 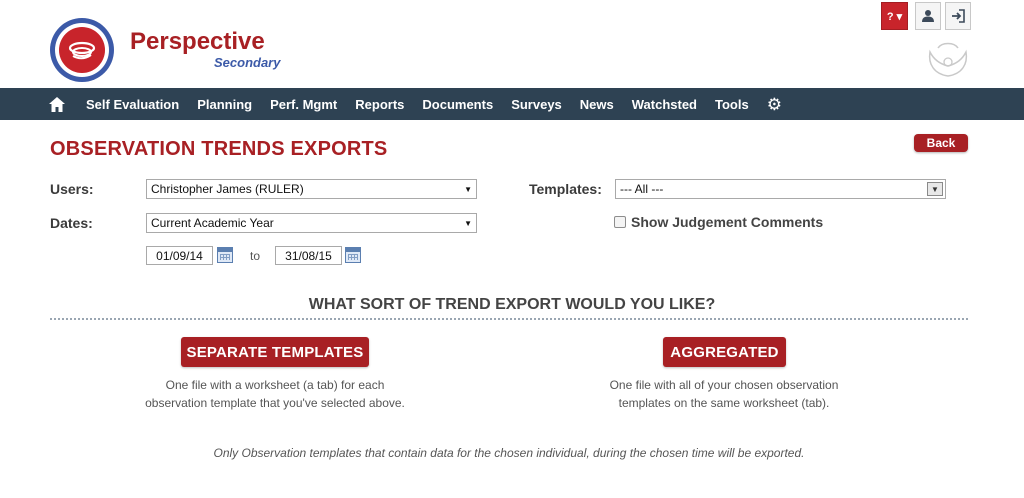 What do you see at coordinates (247, 62) in the screenshot?
I see `app-subtitle: Secondary` at bounding box center [247, 62].